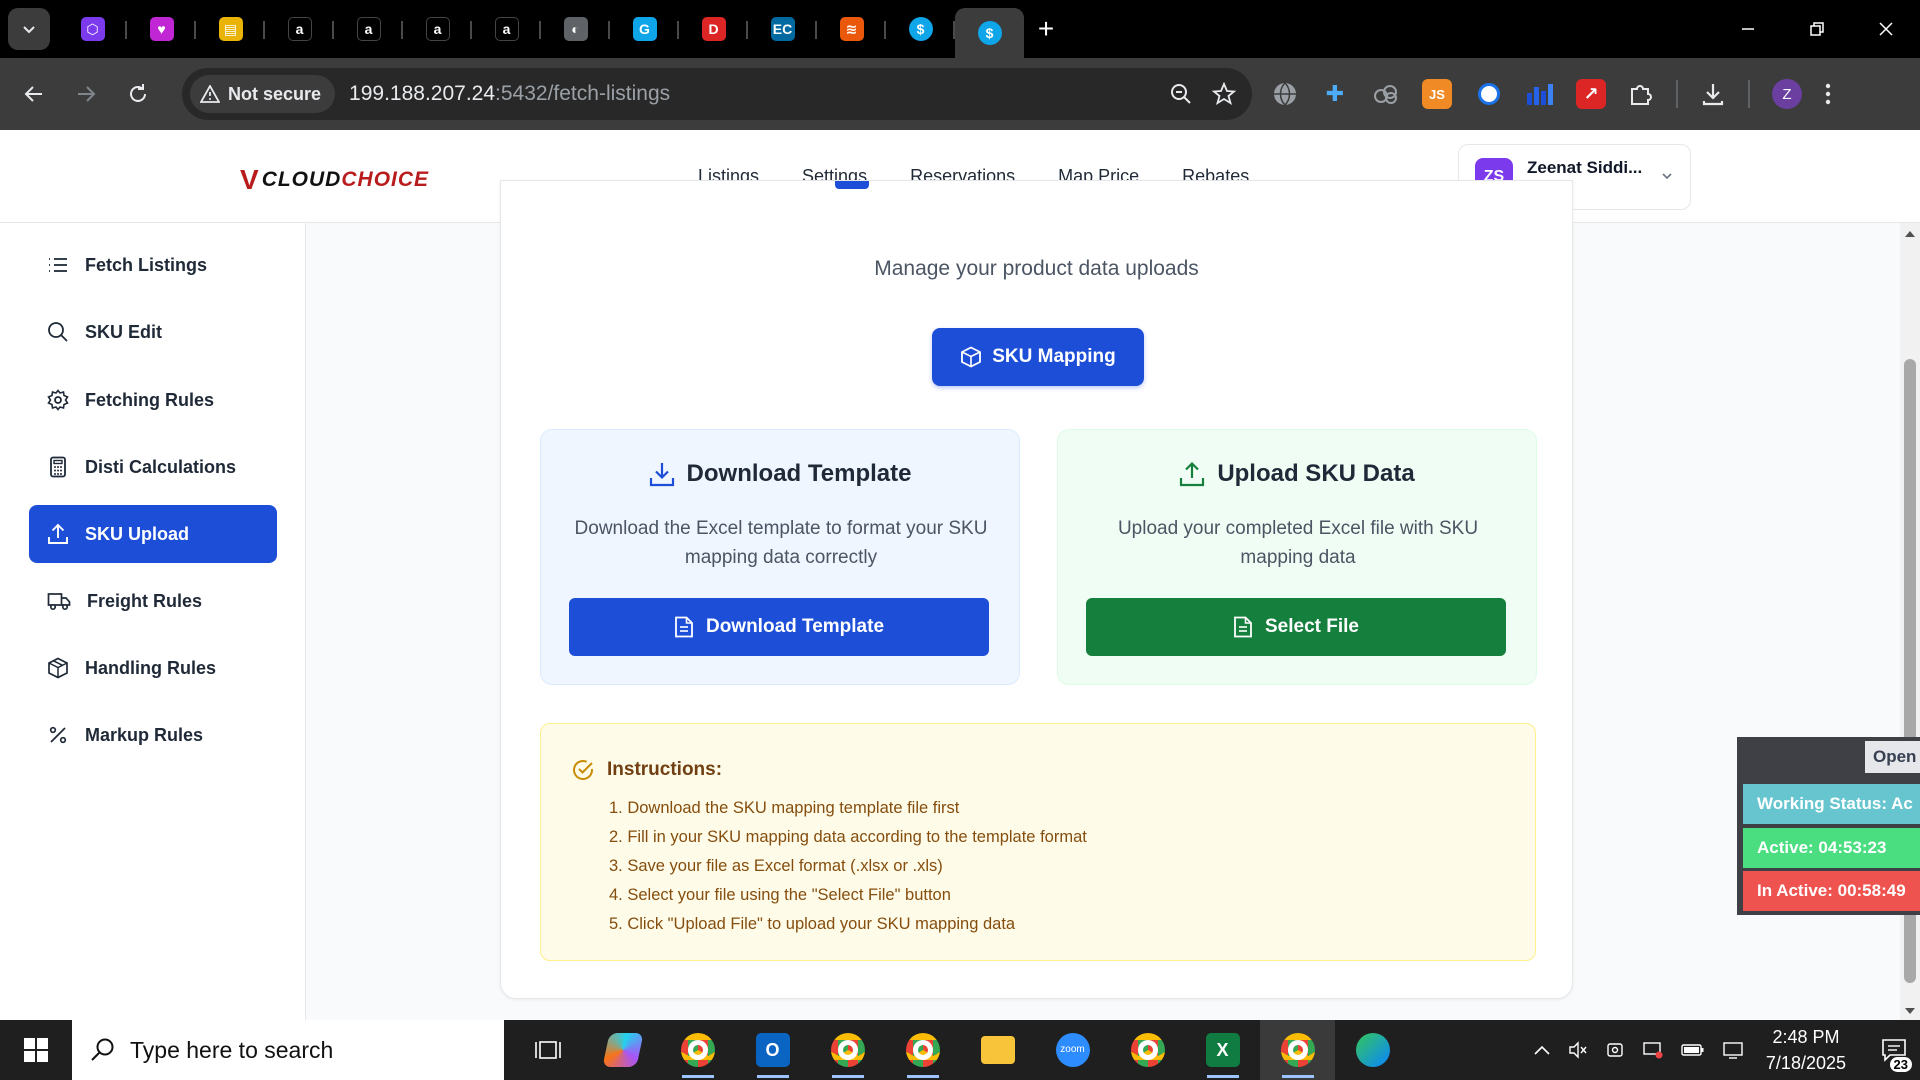 The height and width of the screenshot is (1080, 1920). What do you see at coordinates (772, 1050) in the screenshot?
I see `taskbar-outlook: O` at bounding box center [772, 1050].